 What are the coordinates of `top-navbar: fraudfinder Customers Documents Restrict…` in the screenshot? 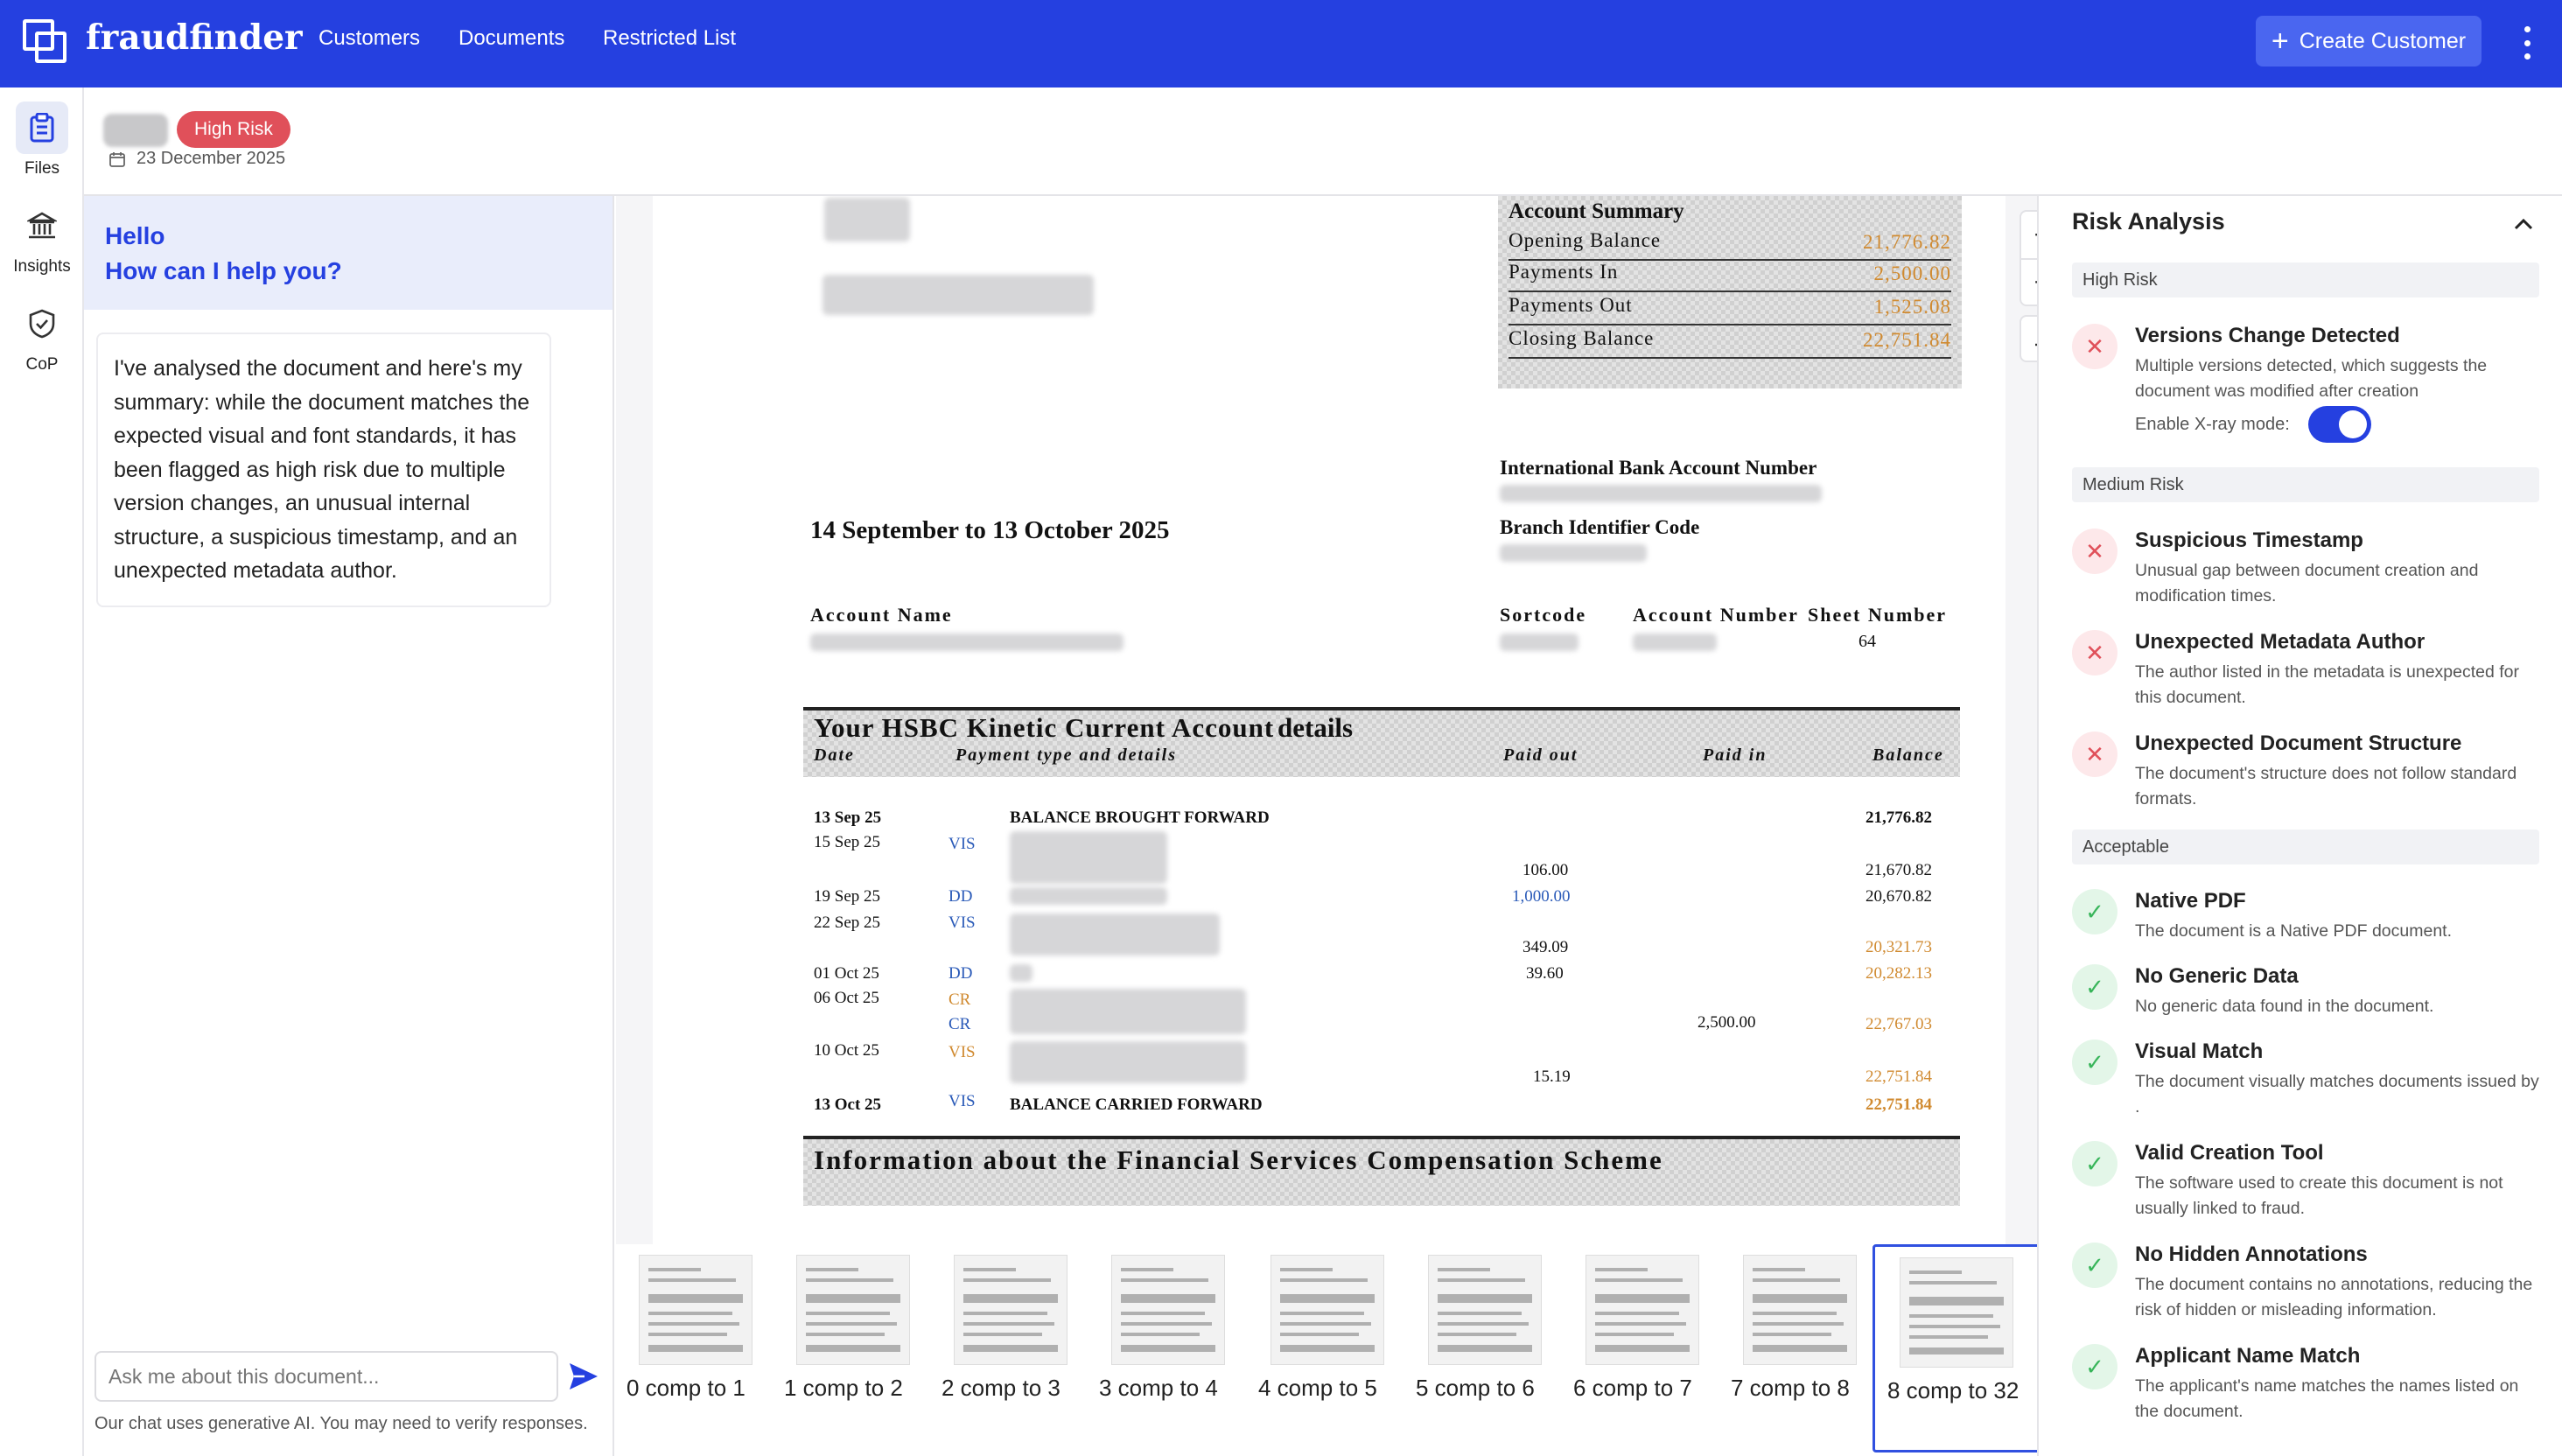 It's located at (1281, 44).